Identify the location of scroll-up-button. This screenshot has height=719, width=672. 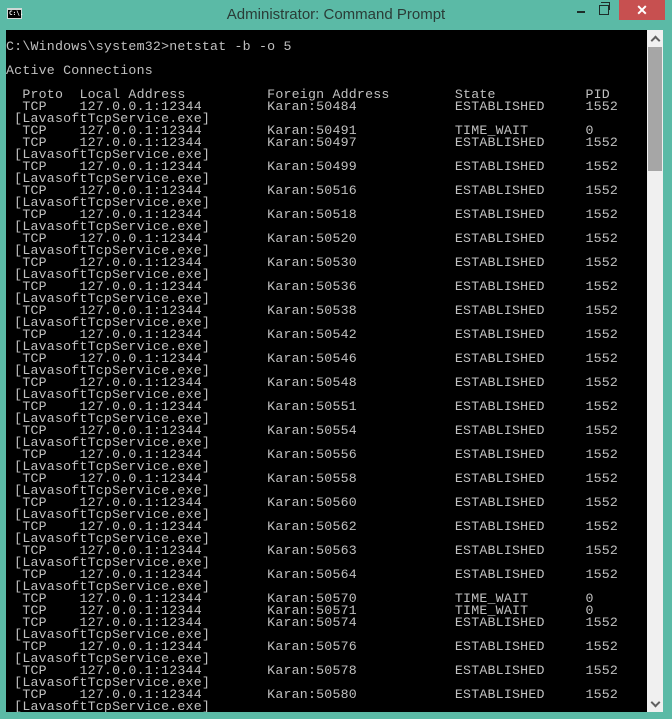
(655, 38).